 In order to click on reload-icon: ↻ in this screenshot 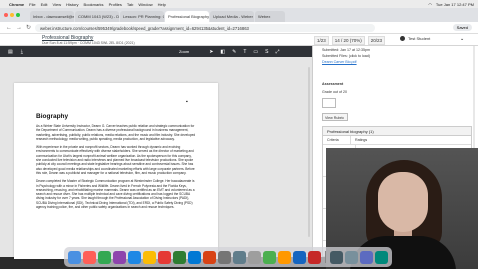, I will do `click(28, 27)`.